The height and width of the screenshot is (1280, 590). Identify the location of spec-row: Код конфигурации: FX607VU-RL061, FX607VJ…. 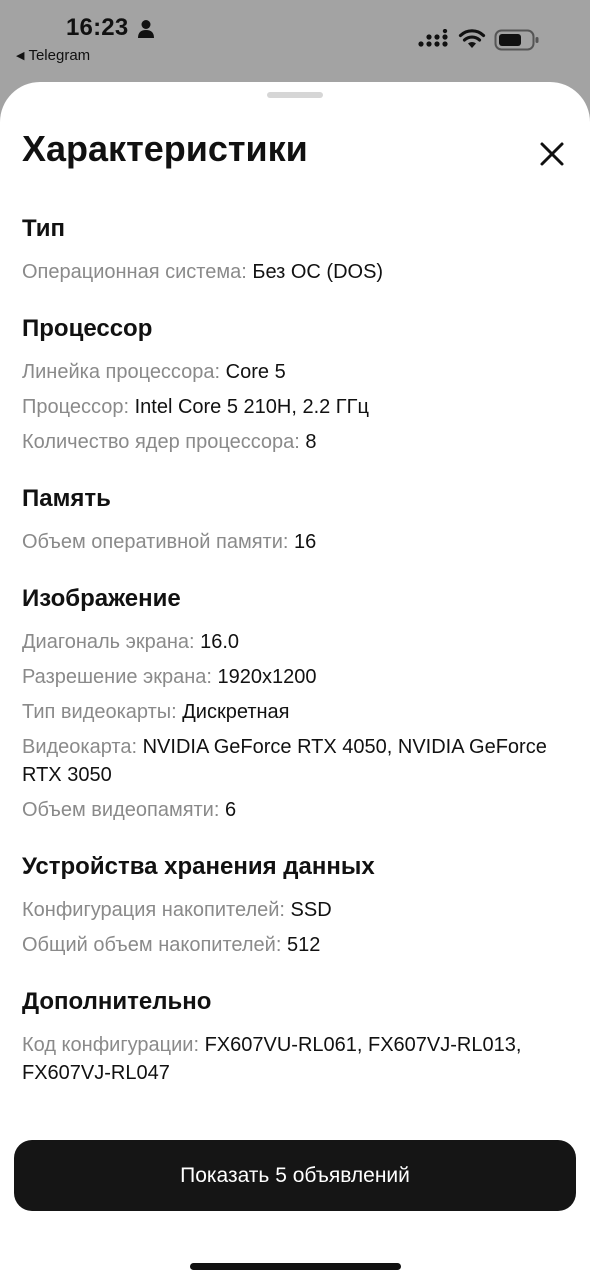
(296, 1059).